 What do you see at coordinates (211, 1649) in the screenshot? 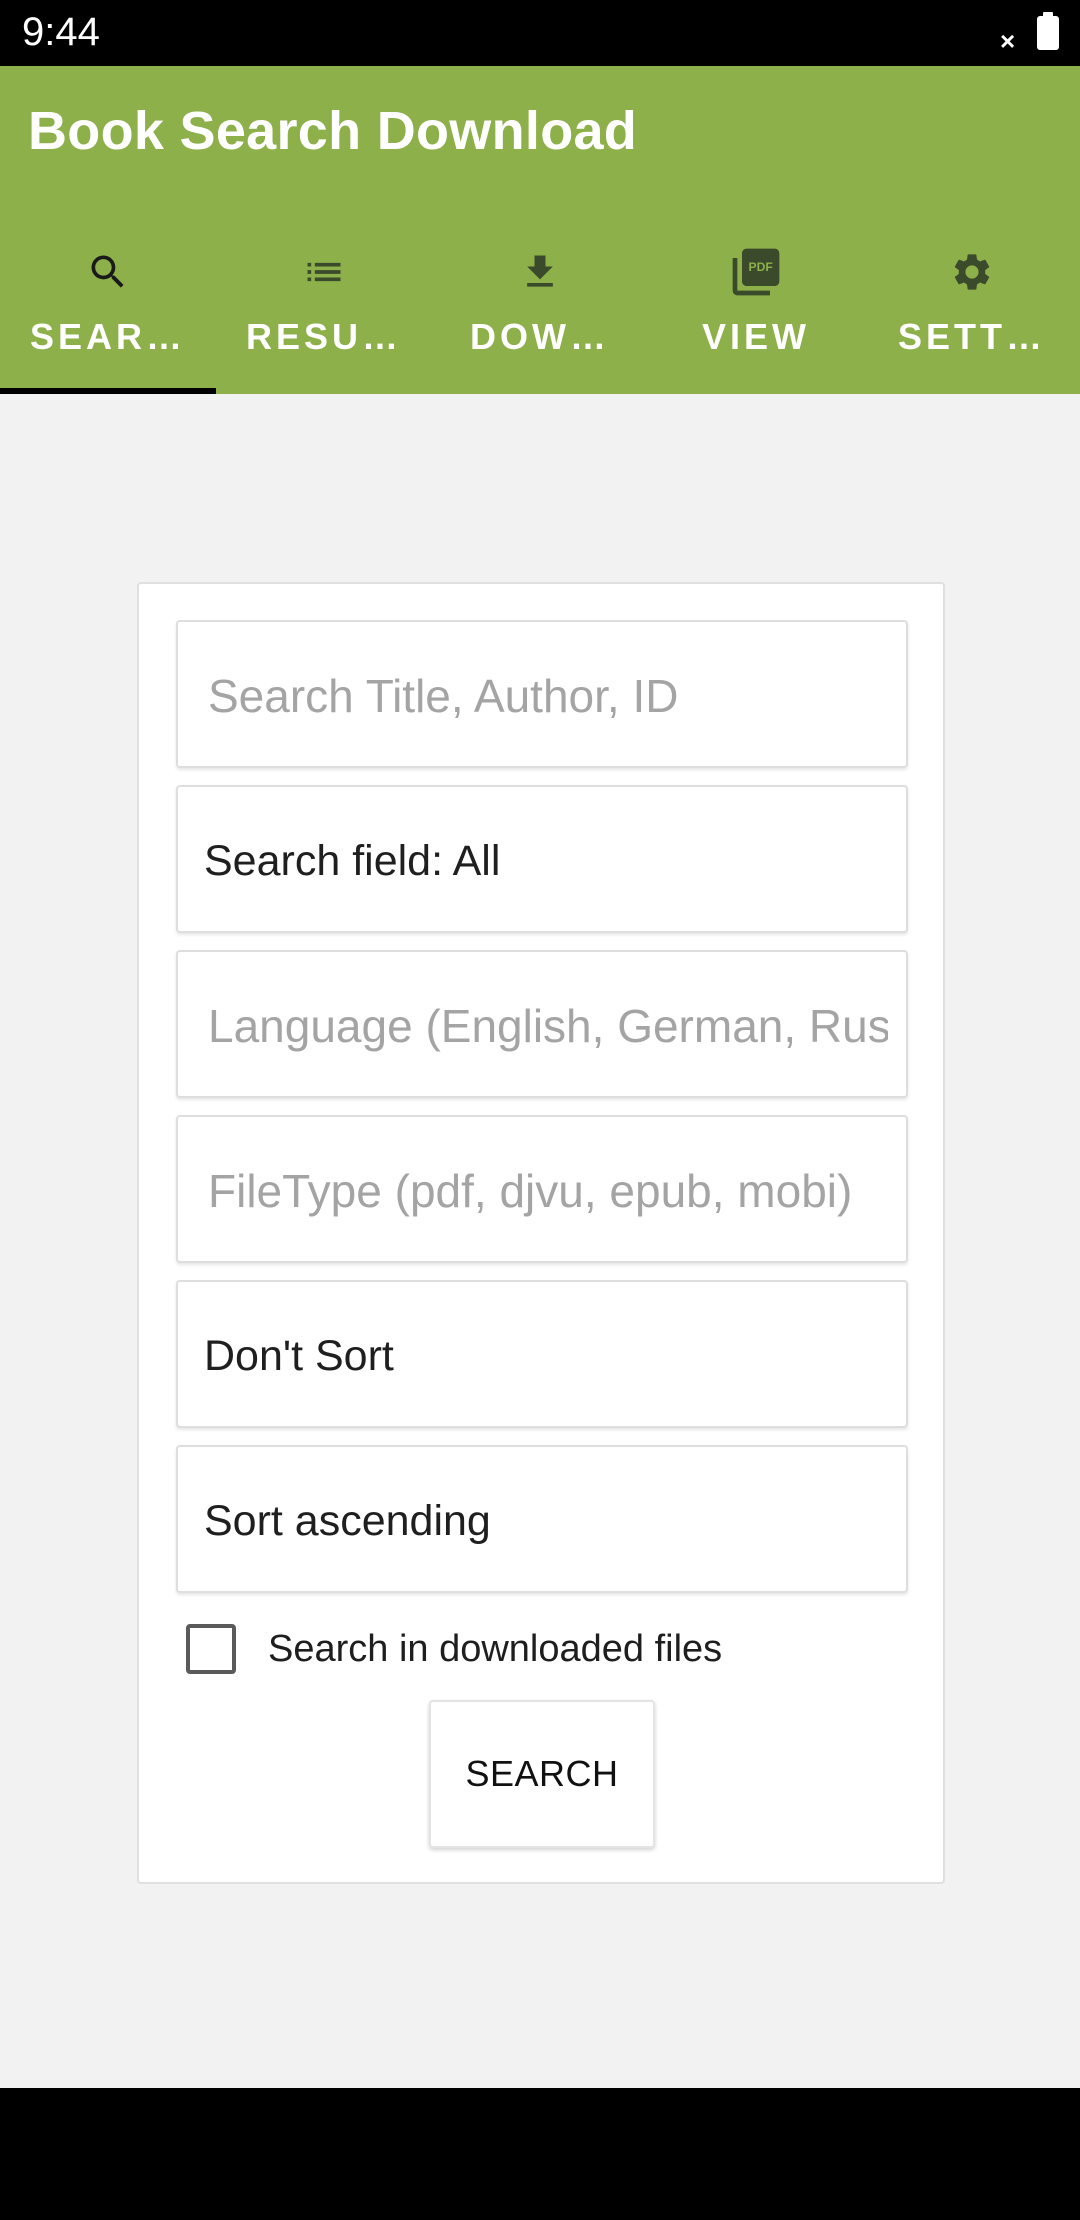
I see `search-downloaded-checkbox` at bounding box center [211, 1649].